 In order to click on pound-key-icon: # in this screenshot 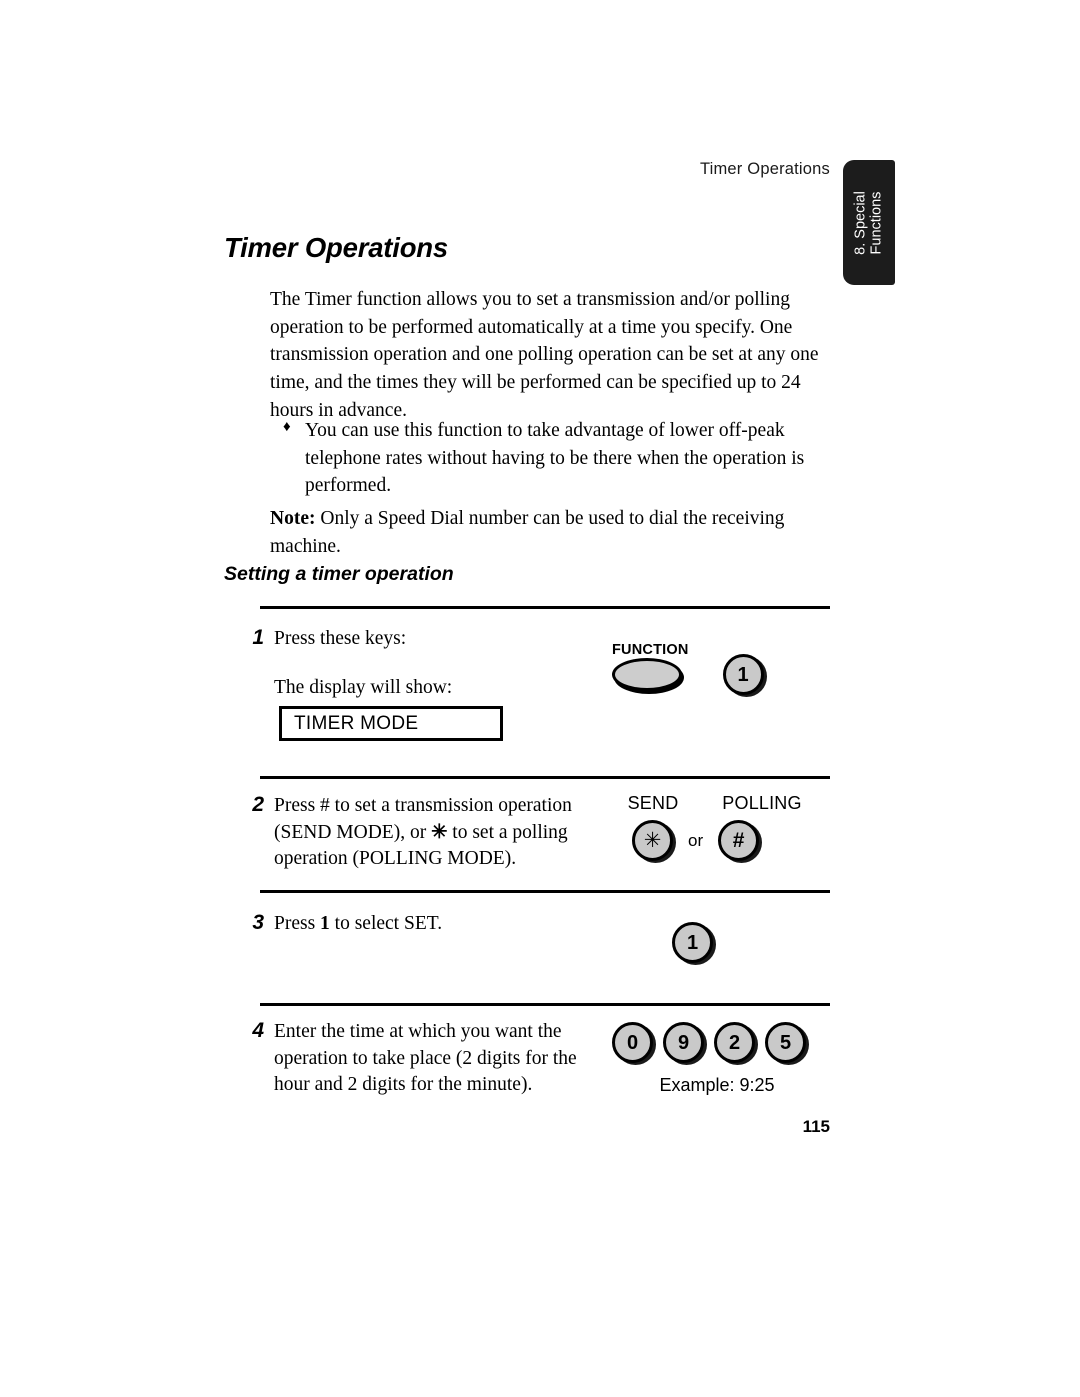, I will do `click(739, 840)`.